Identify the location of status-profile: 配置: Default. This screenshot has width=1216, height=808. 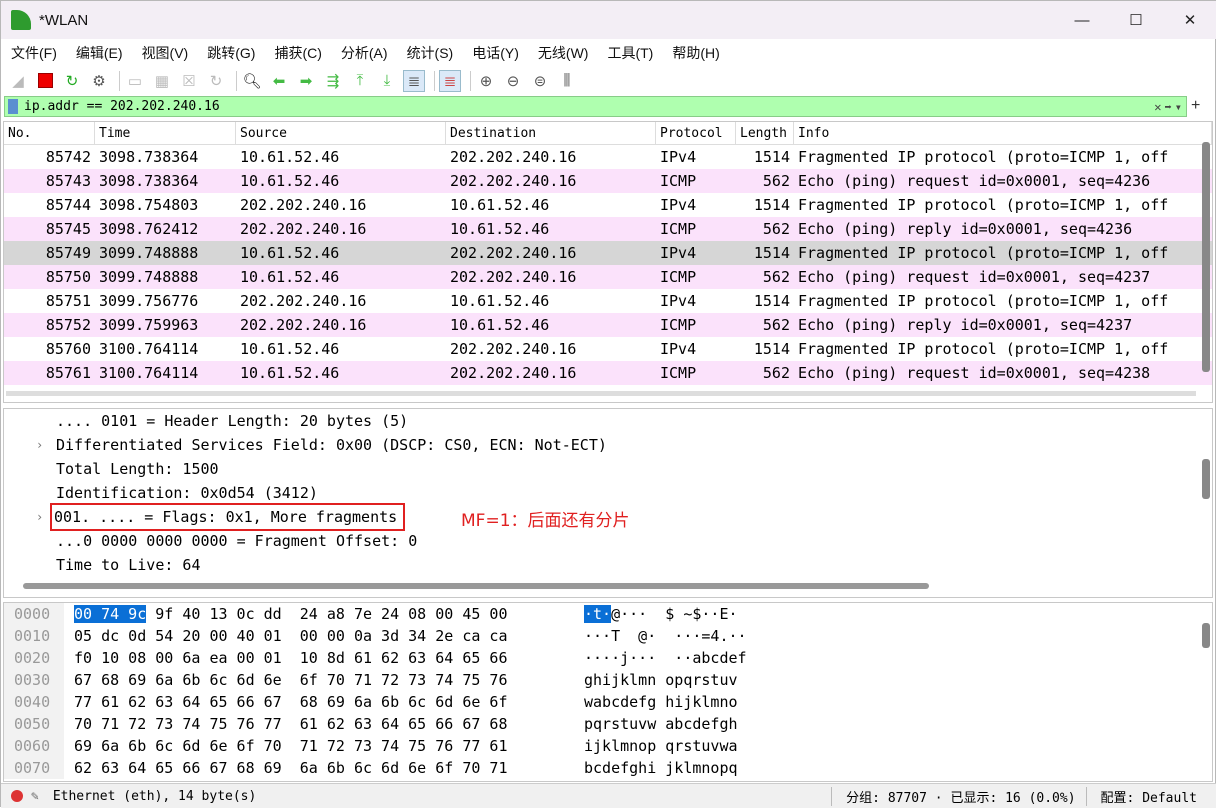
(1150, 796).